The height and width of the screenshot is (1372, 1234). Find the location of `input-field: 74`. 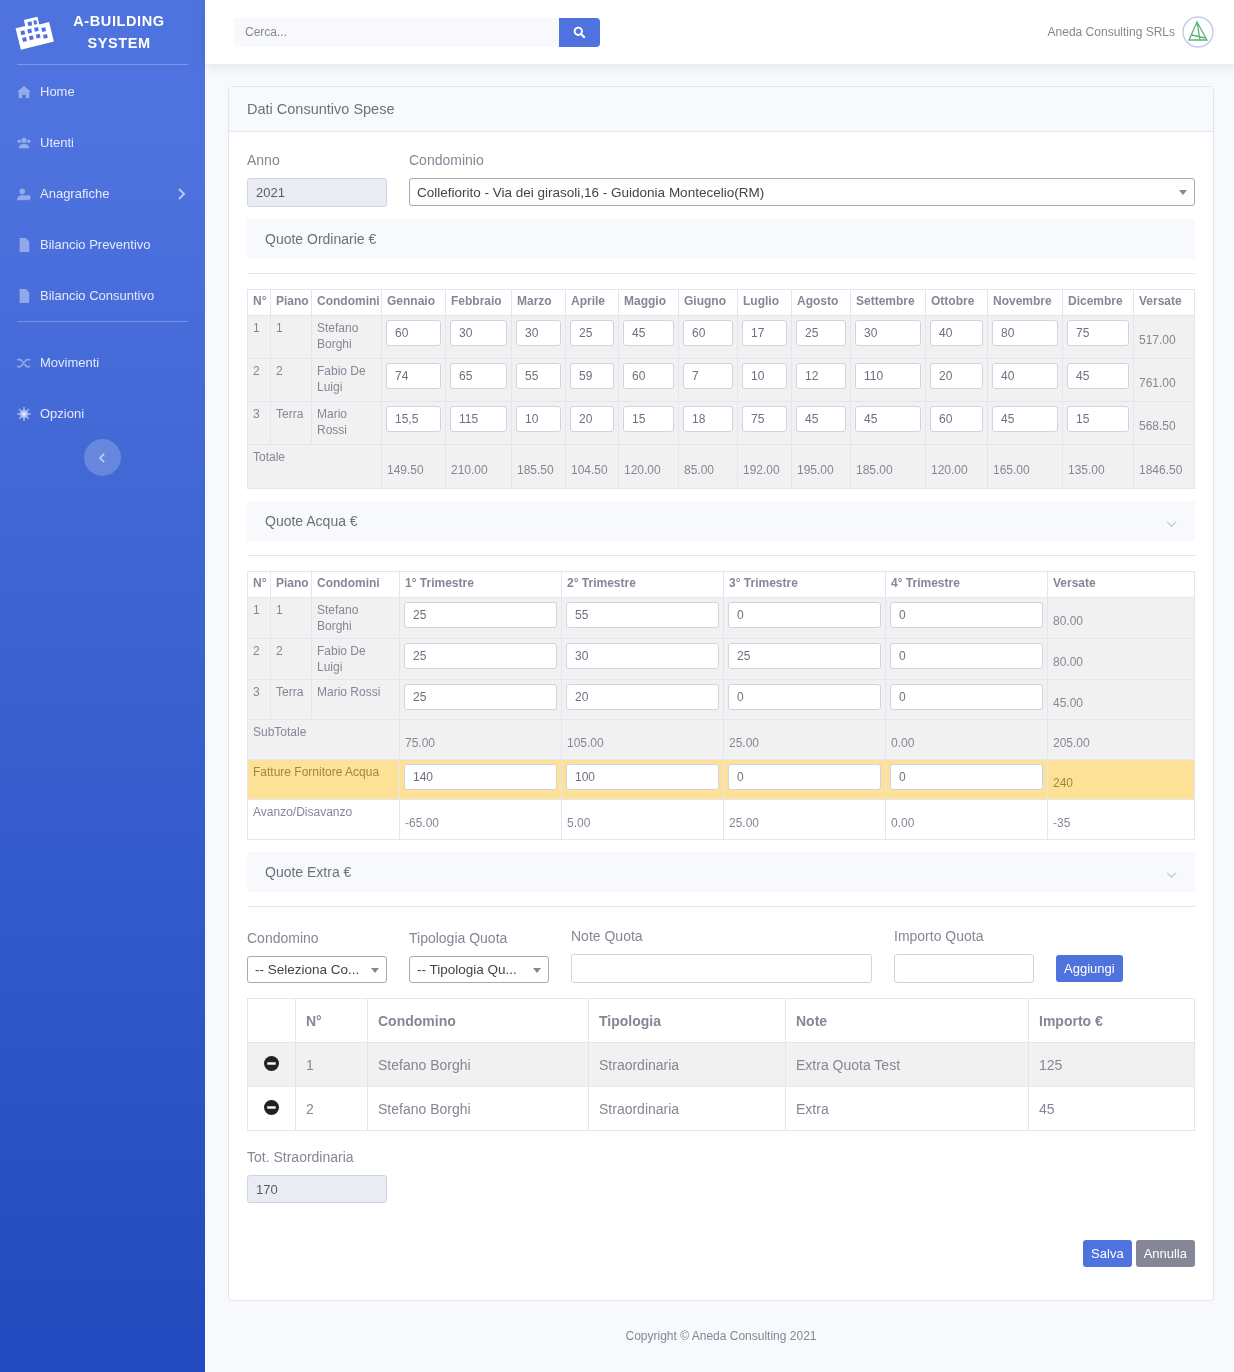

input-field: 74 is located at coordinates (413, 376).